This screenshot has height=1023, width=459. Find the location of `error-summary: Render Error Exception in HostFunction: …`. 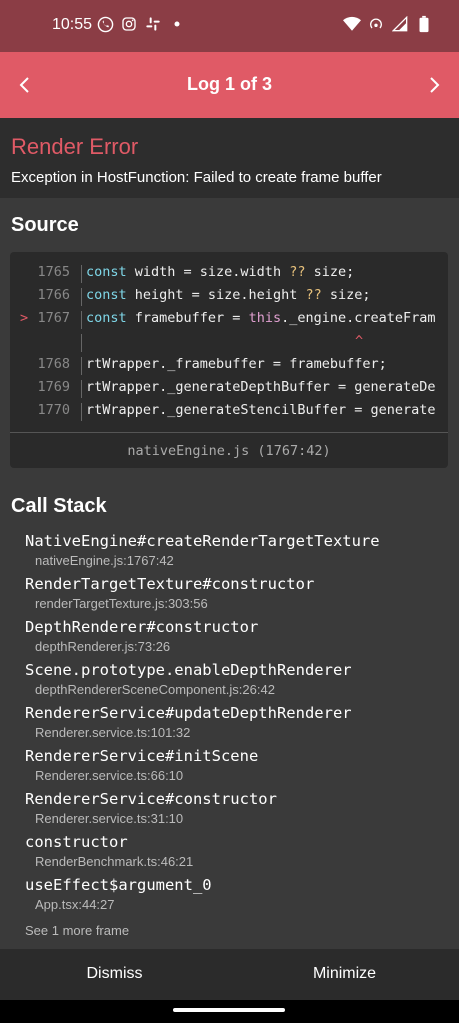

error-summary: Render Error Exception in HostFunction: … is located at coordinates (229, 158).